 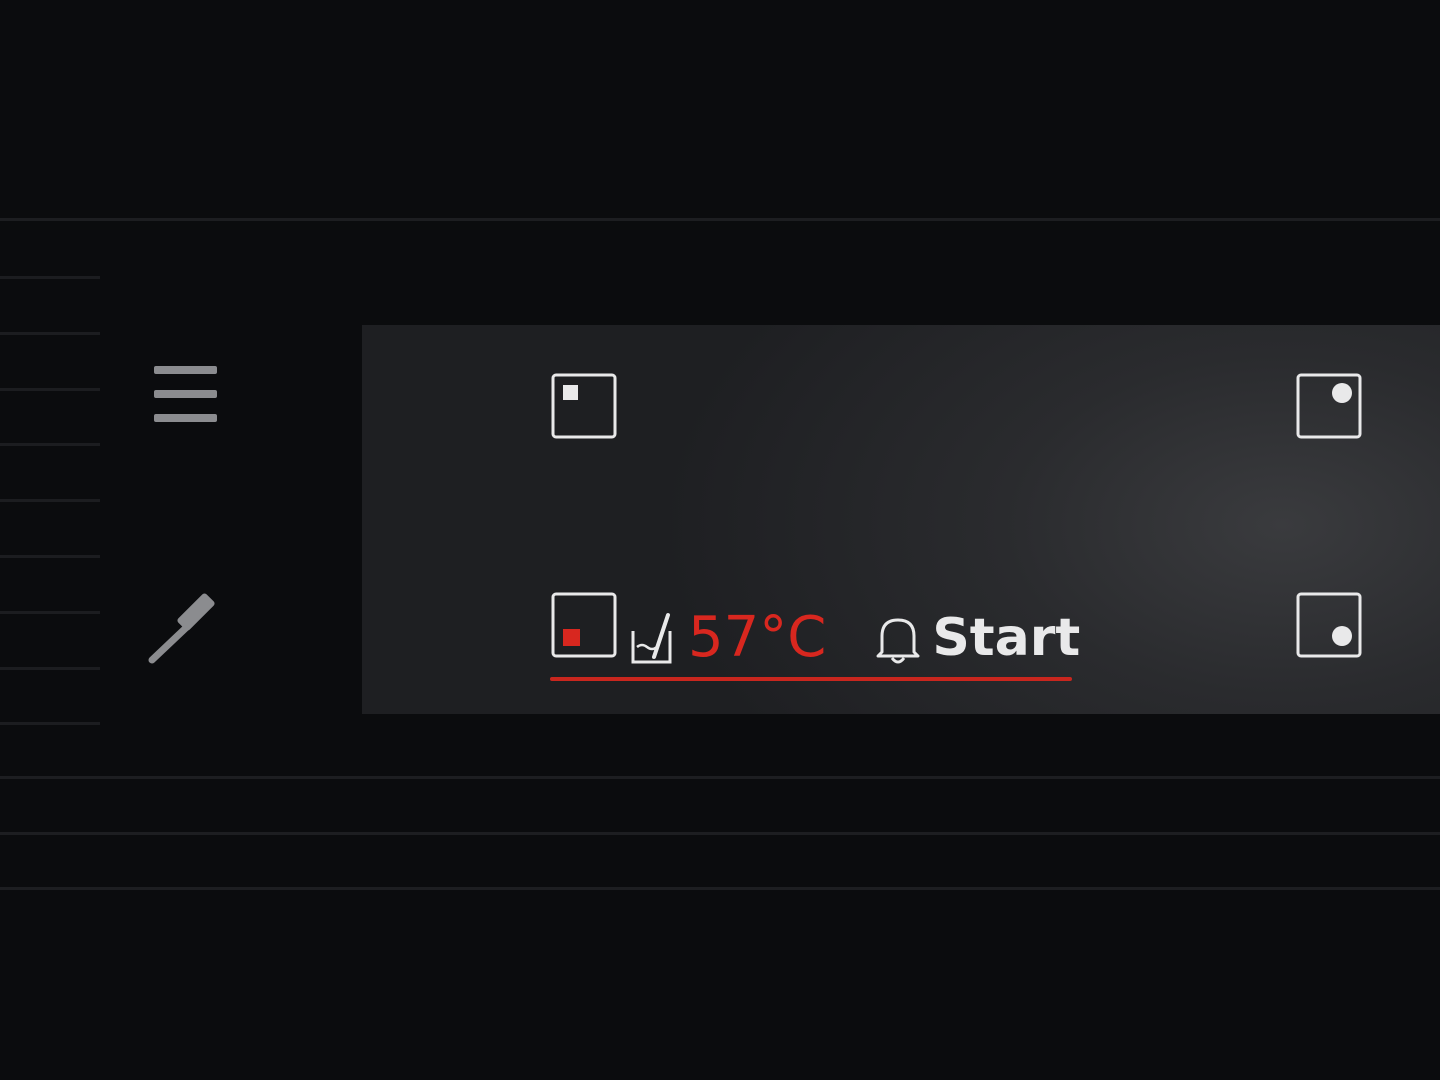 What do you see at coordinates (855, 638) in the screenshot?
I see `status-row: 57°C Start` at bounding box center [855, 638].